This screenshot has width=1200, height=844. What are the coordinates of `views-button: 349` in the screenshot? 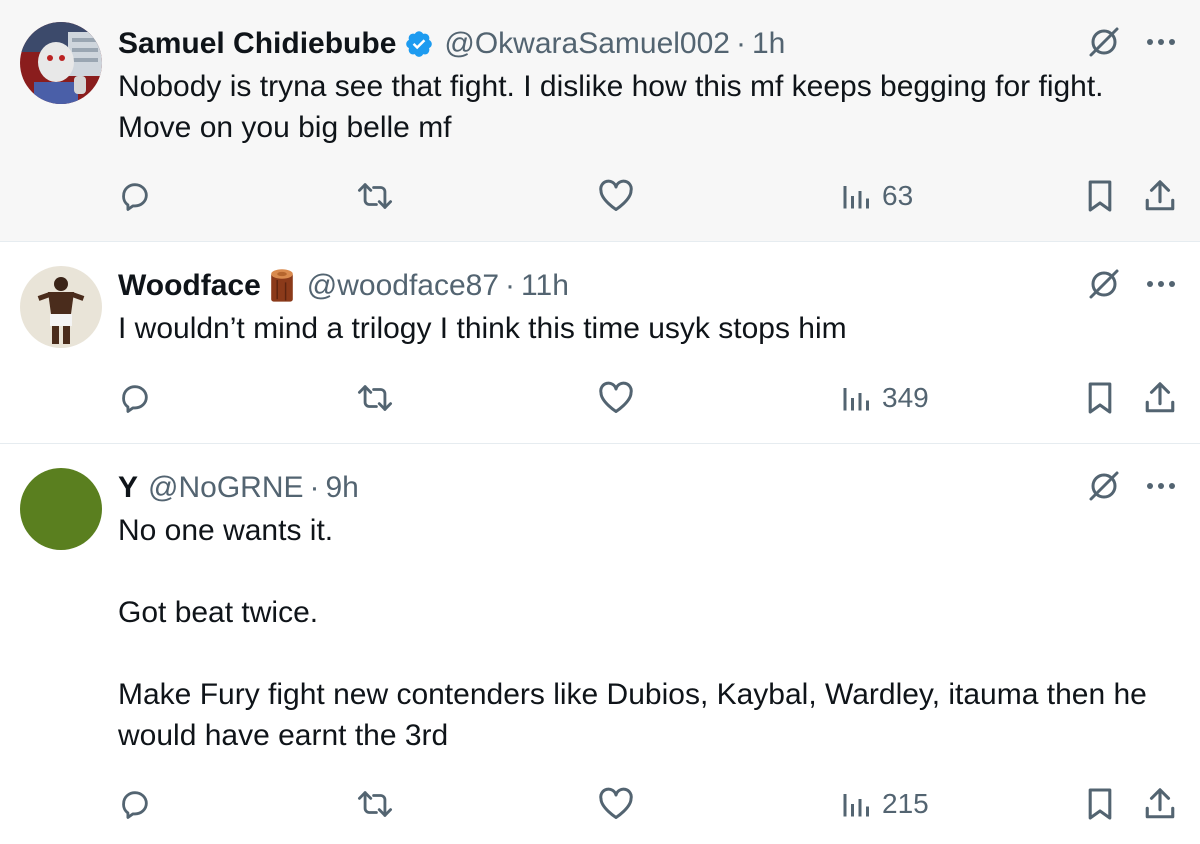 It's located at (885, 398).